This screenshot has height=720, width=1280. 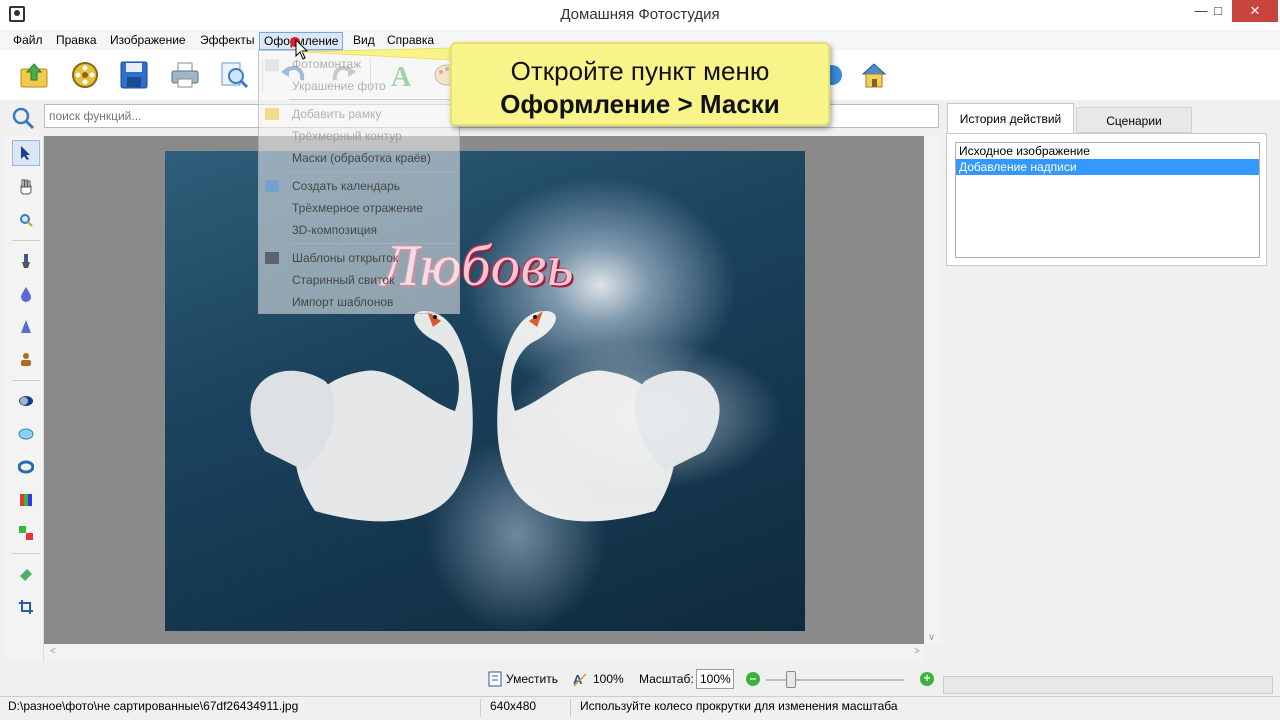 I want to click on dropdown-item-scroll: Старинный свиток, so click(x=343, y=280).